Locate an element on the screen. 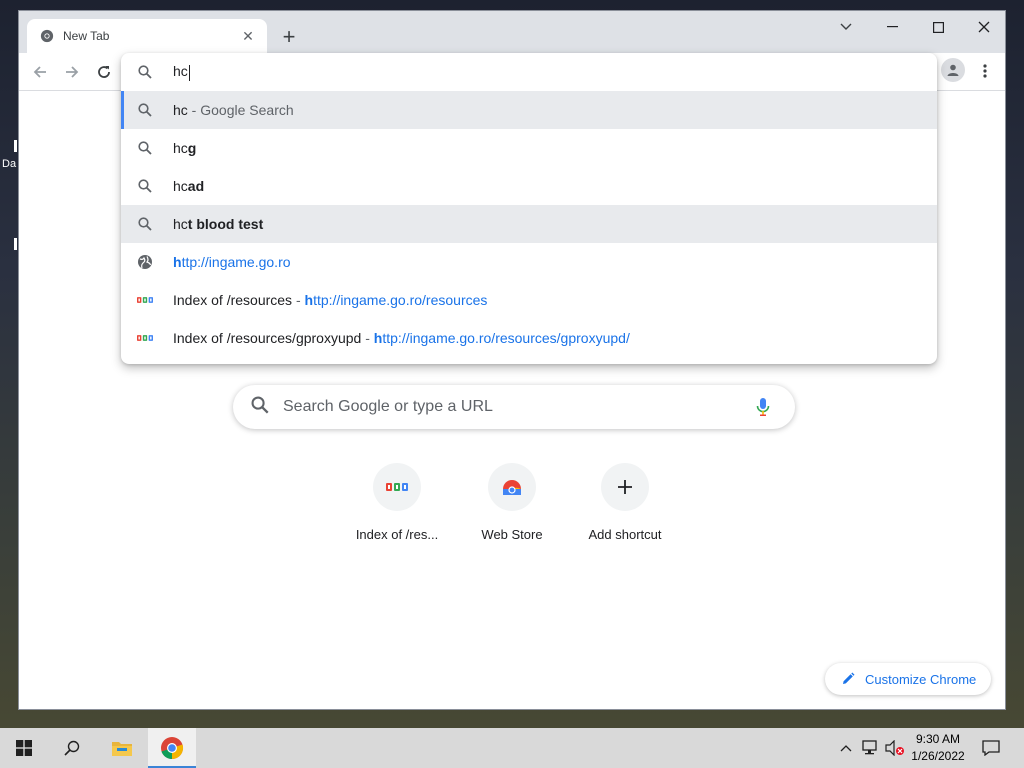  omnibox-suggestion: hcg is located at coordinates (529, 148).